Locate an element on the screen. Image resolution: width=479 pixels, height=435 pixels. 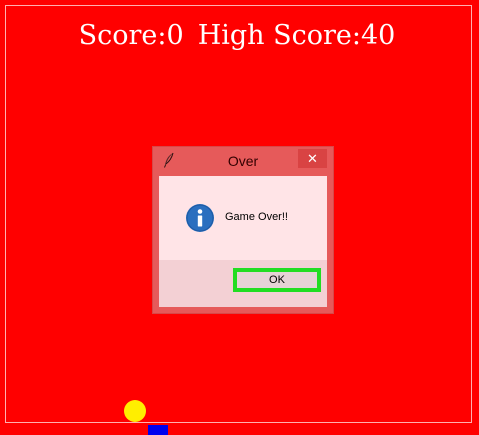
close-button: ✕ is located at coordinates (312, 158).